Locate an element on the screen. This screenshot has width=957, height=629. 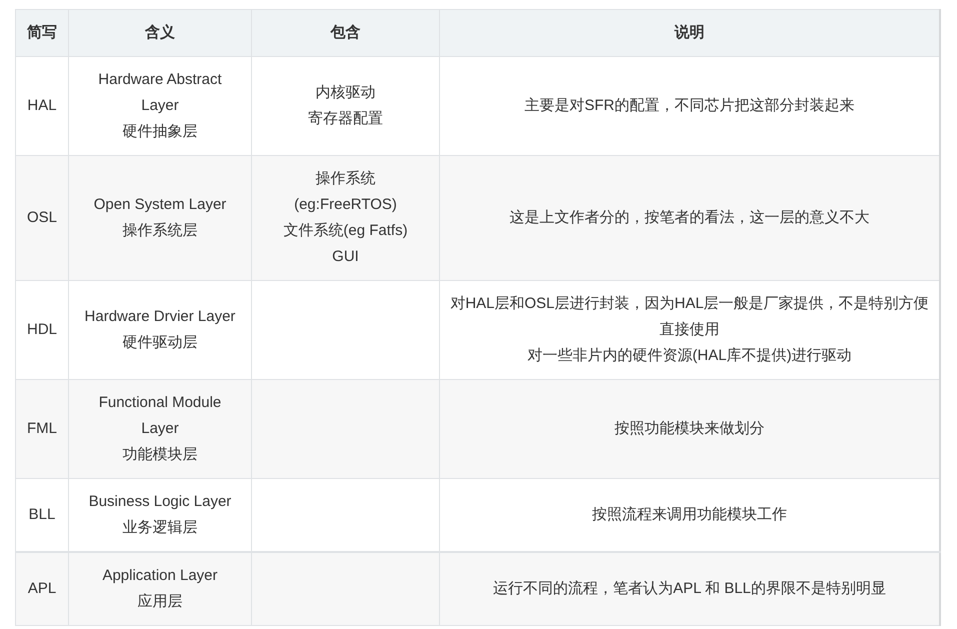
contents-text: 内核驱动 is located at coordinates (346, 92).